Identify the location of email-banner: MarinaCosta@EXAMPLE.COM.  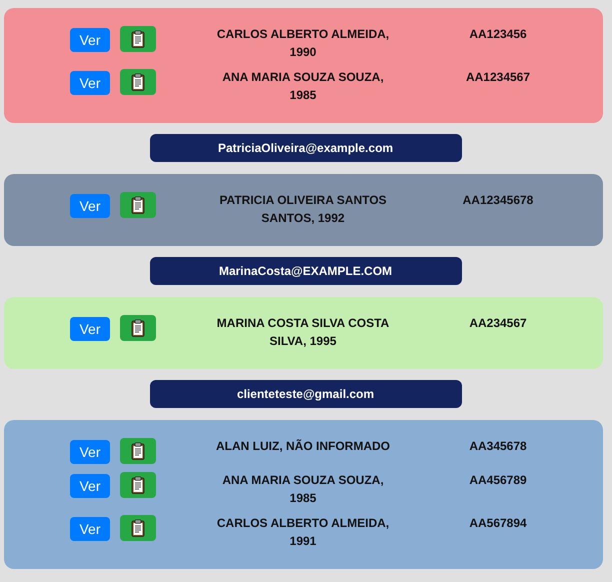
(306, 271).